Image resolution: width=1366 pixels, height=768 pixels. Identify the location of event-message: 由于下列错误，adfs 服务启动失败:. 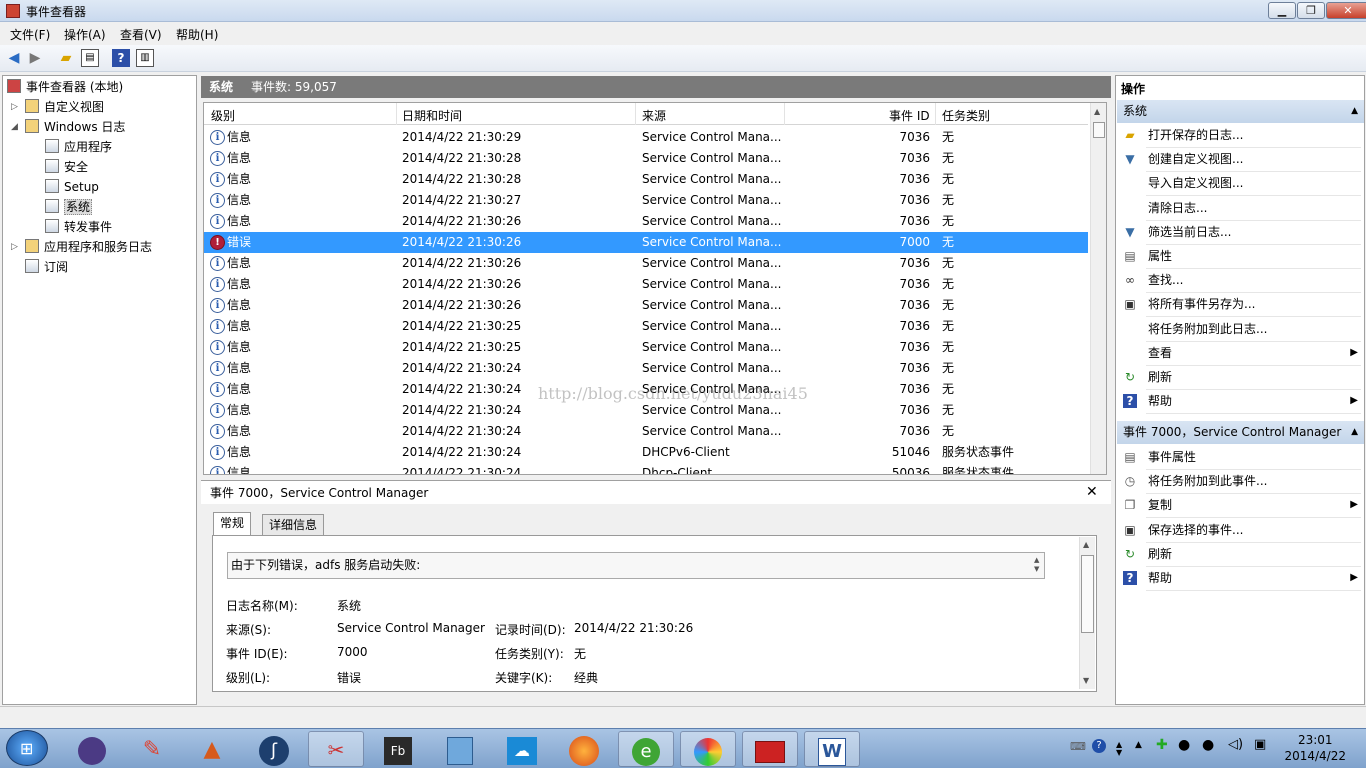
(636, 565).